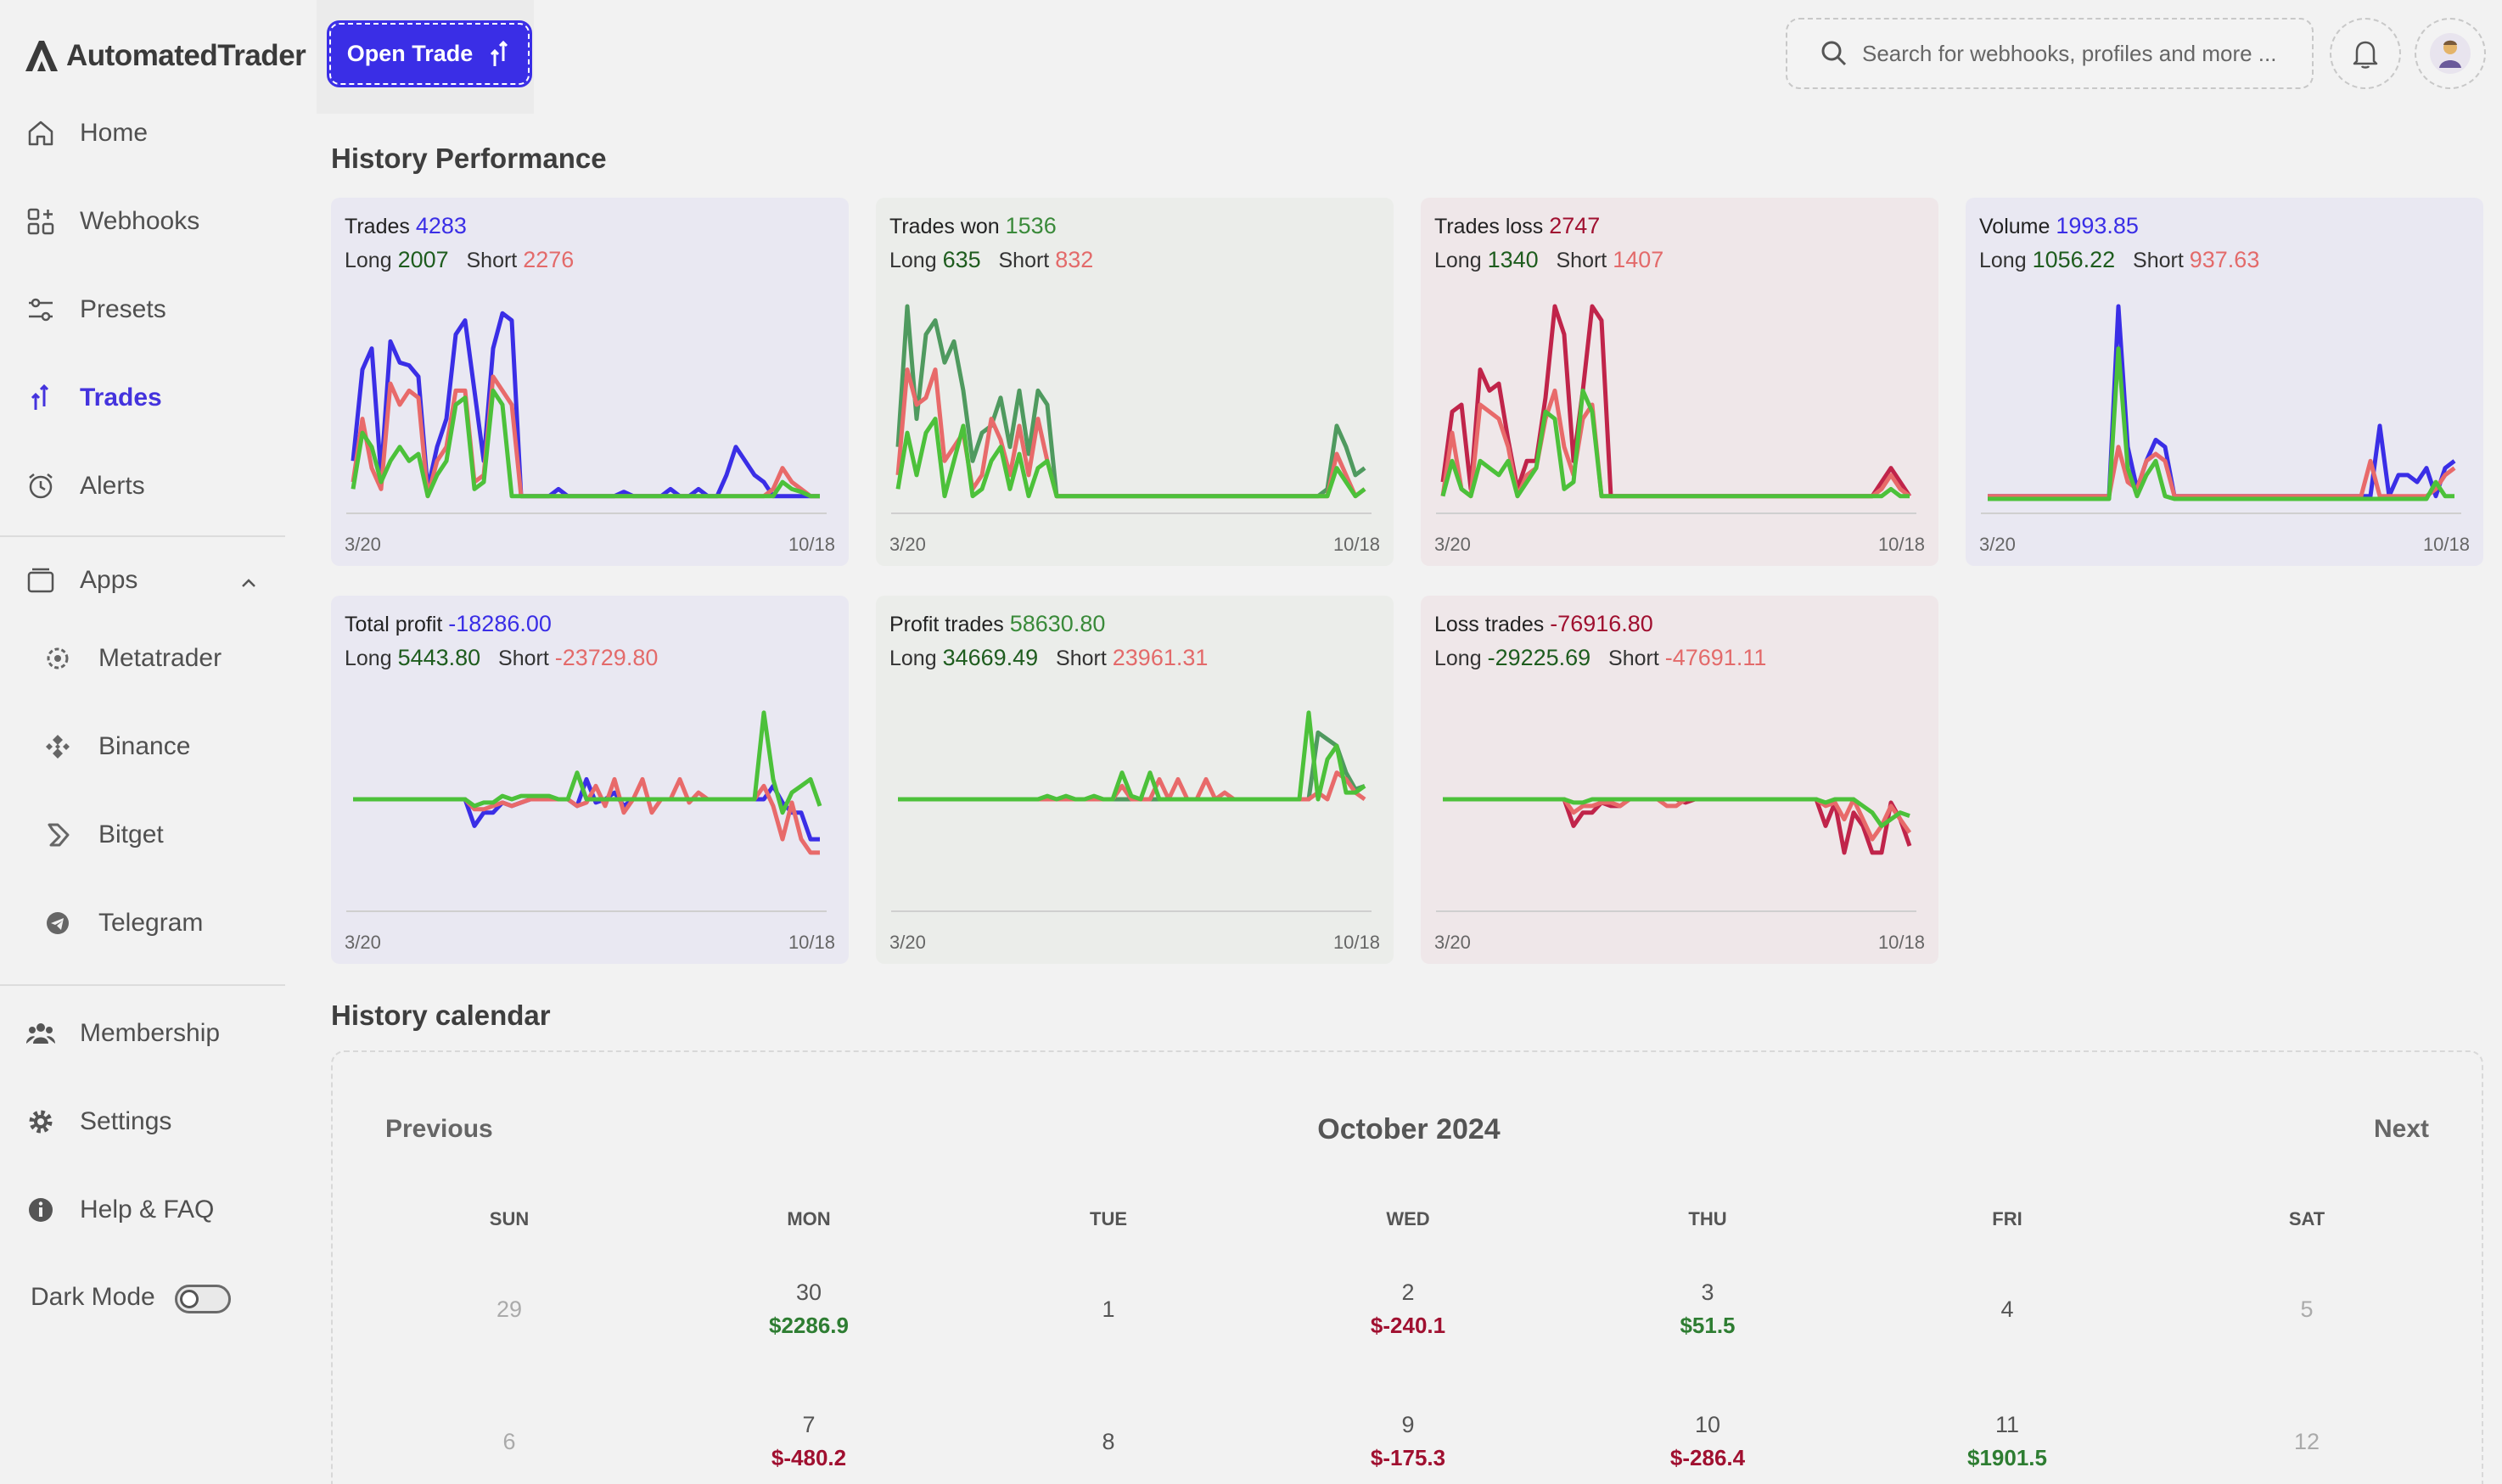 This screenshot has height=1484, width=2502. Describe the element at coordinates (86, 133) in the screenshot. I see `sidebar-item-home: Home` at that location.